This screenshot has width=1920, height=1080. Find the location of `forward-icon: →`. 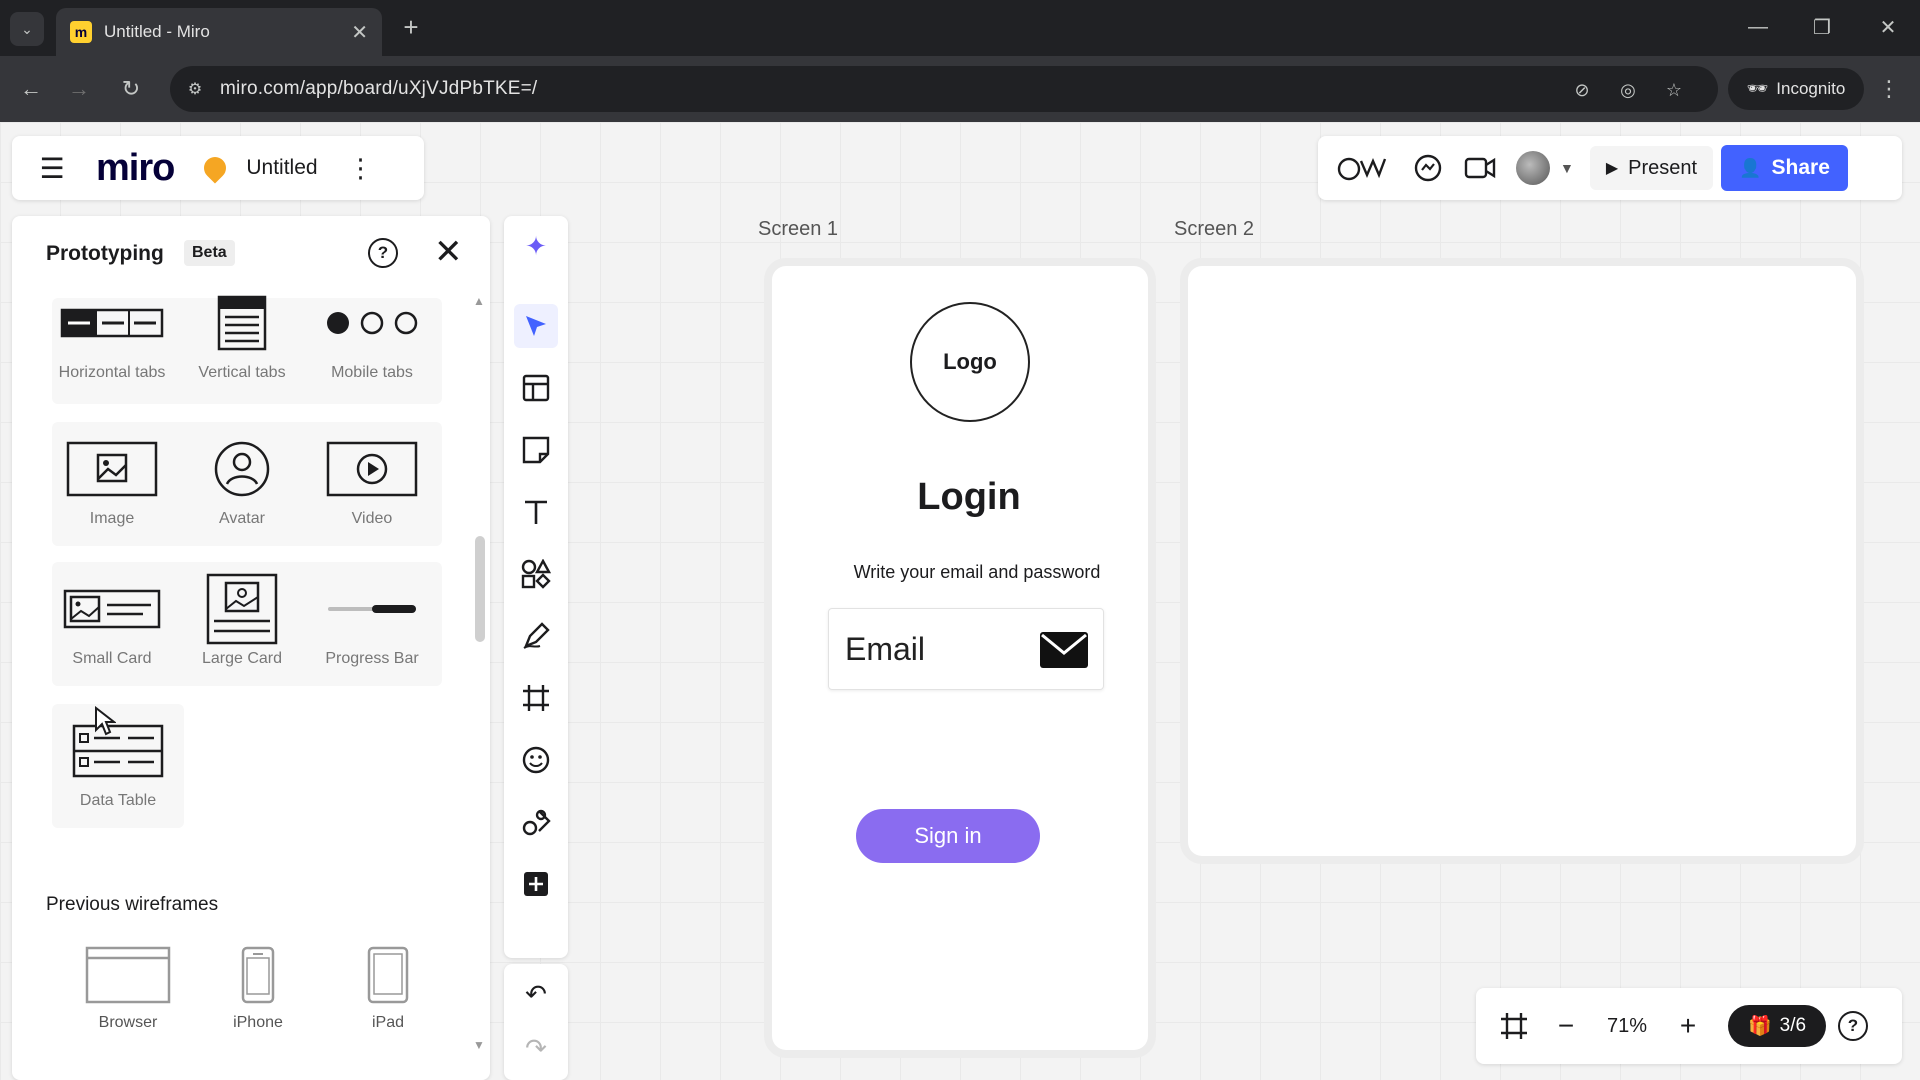

forward-icon: → is located at coordinates (79, 89).